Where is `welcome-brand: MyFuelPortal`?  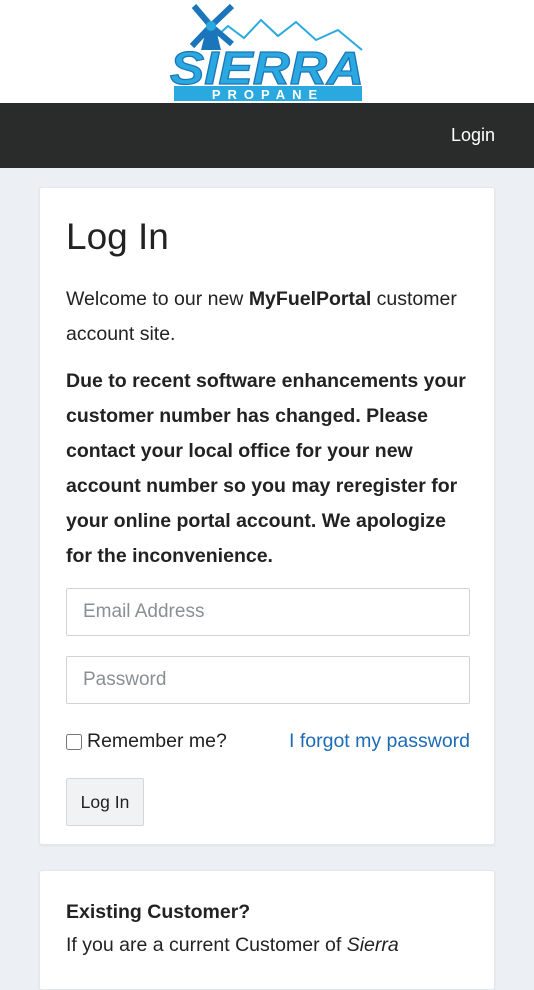 welcome-brand: MyFuelPortal is located at coordinates (310, 299).